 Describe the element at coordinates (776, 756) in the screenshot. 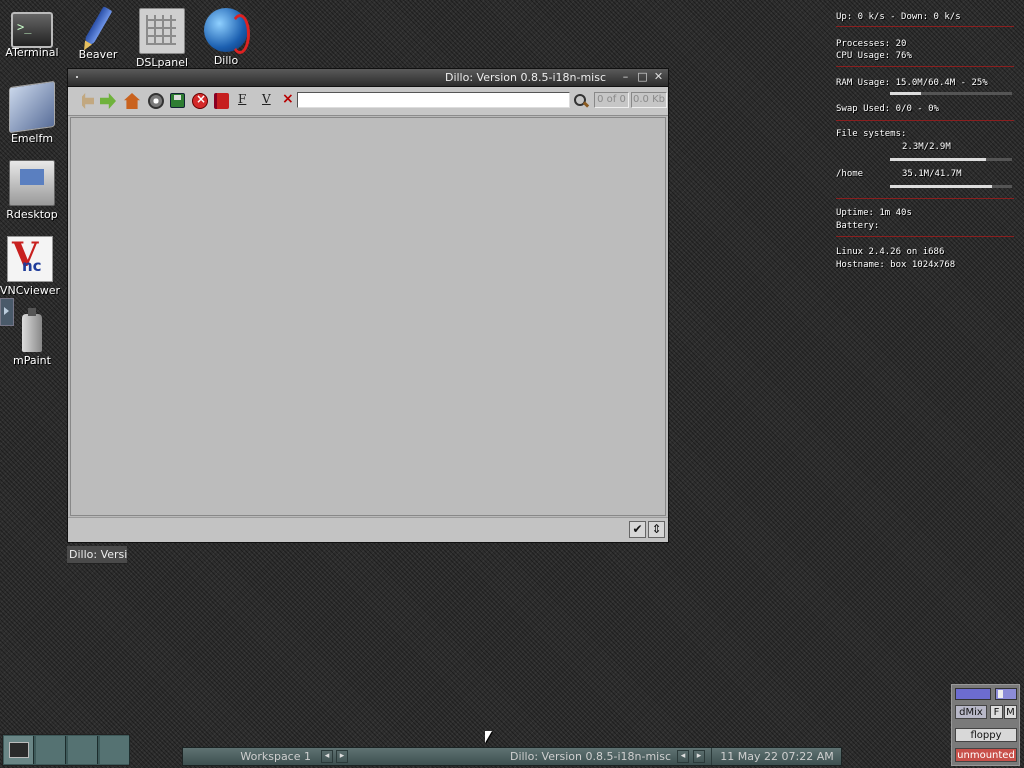

I see `clock: 11 May 22 07:22 AM` at that location.